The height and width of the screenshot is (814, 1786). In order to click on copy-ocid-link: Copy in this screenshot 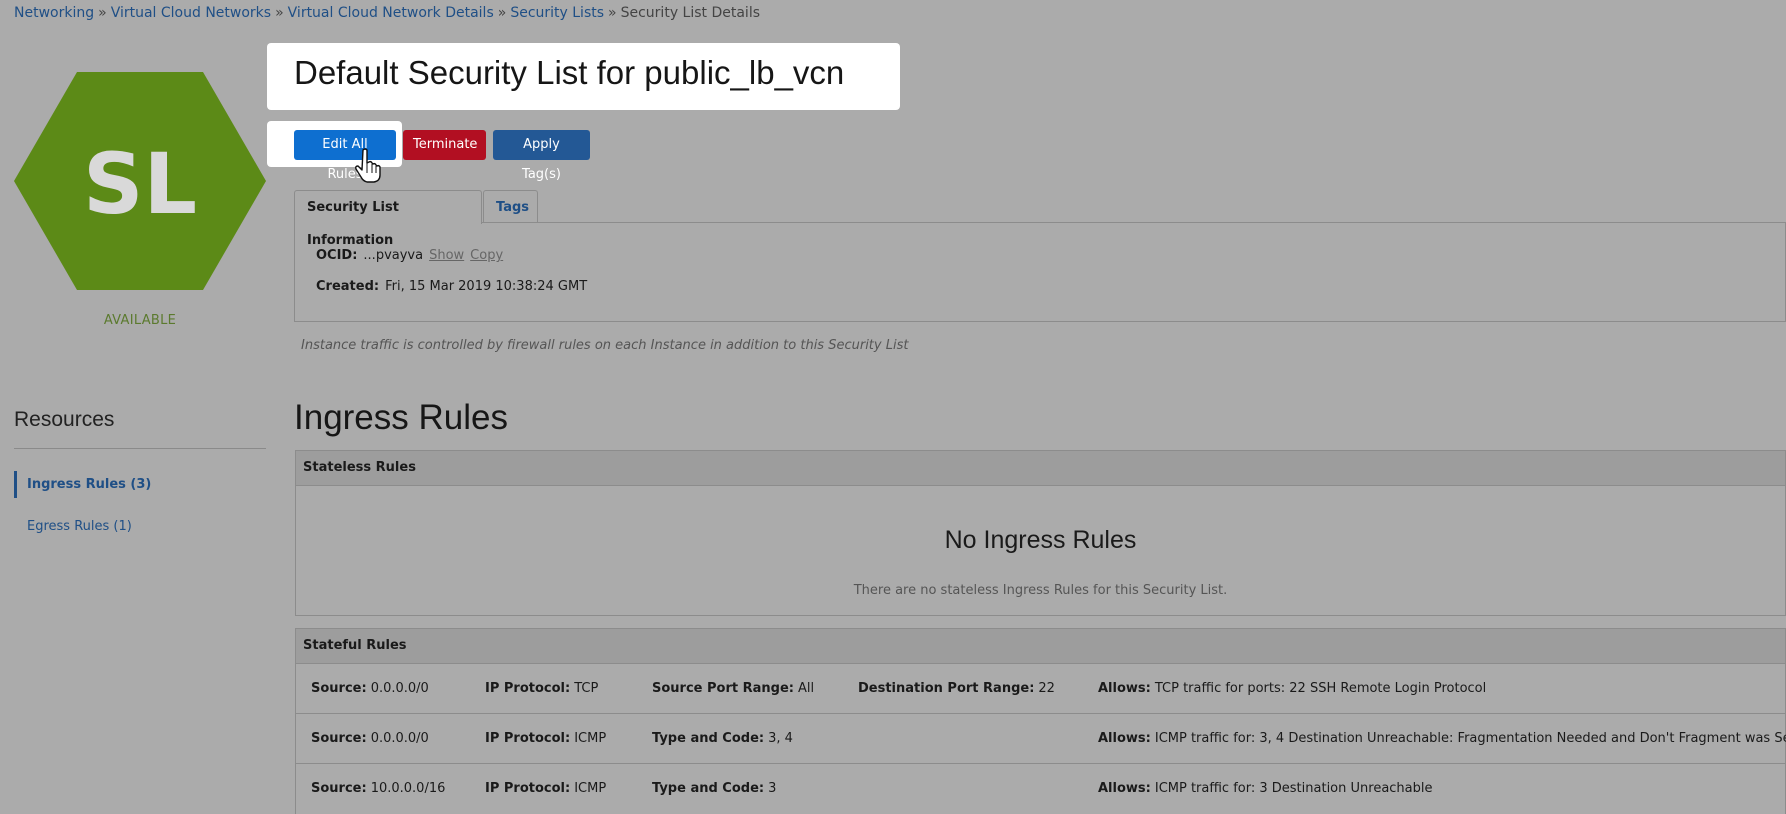, I will do `click(486, 255)`.